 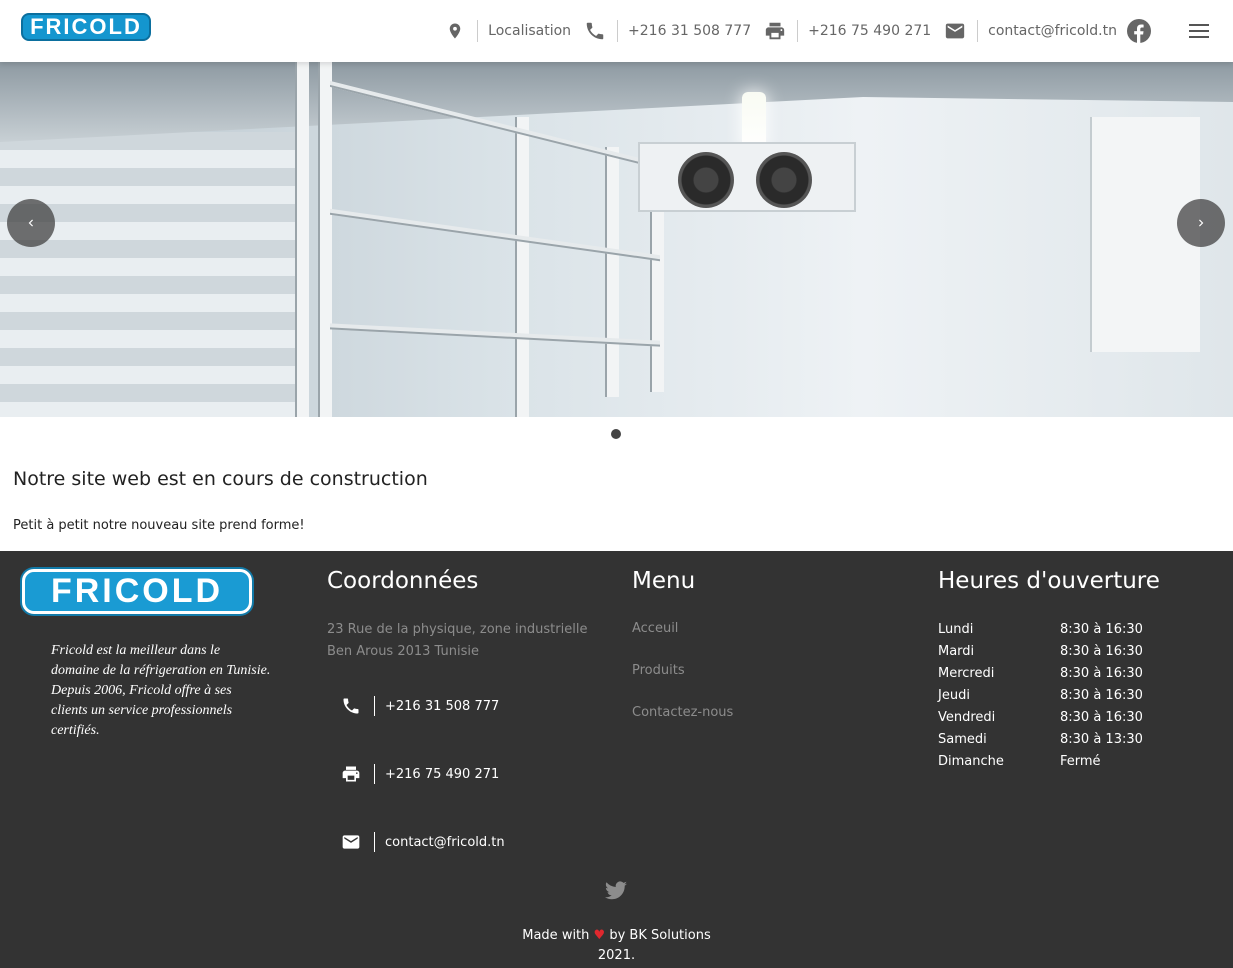 I want to click on hours-day: Dimanche, so click(x=971, y=761).